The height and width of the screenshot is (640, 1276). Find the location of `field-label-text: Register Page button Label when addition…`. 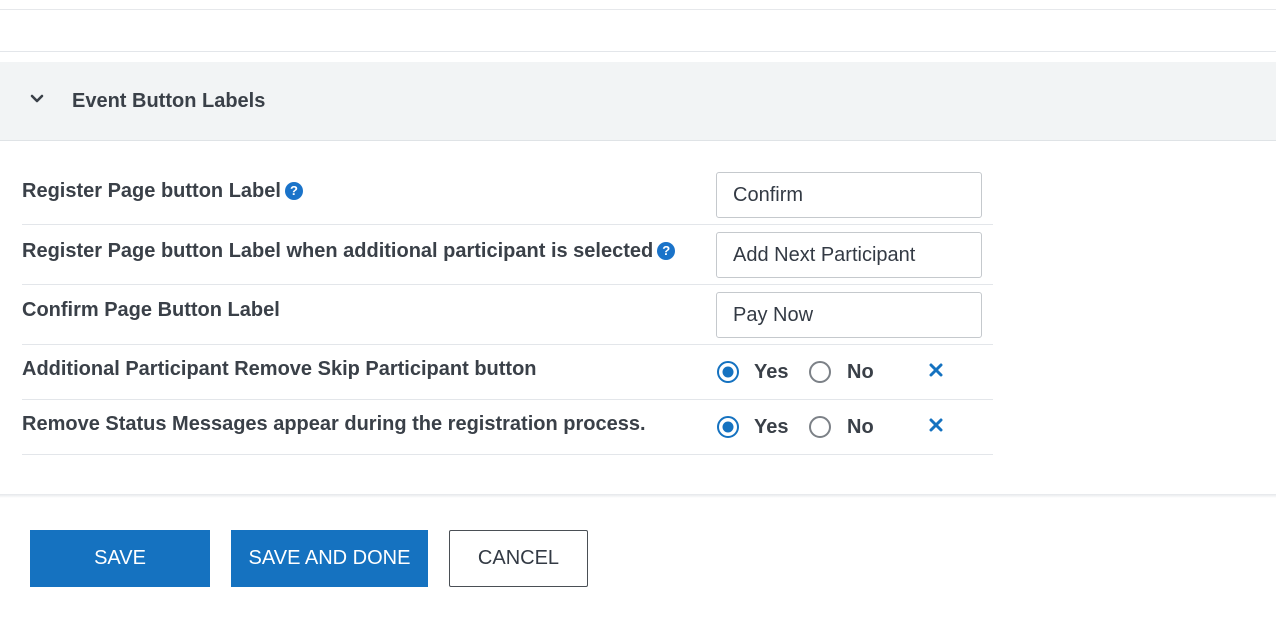

field-label-text: Register Page button Label when addition… is located at coordinates (338, 251).